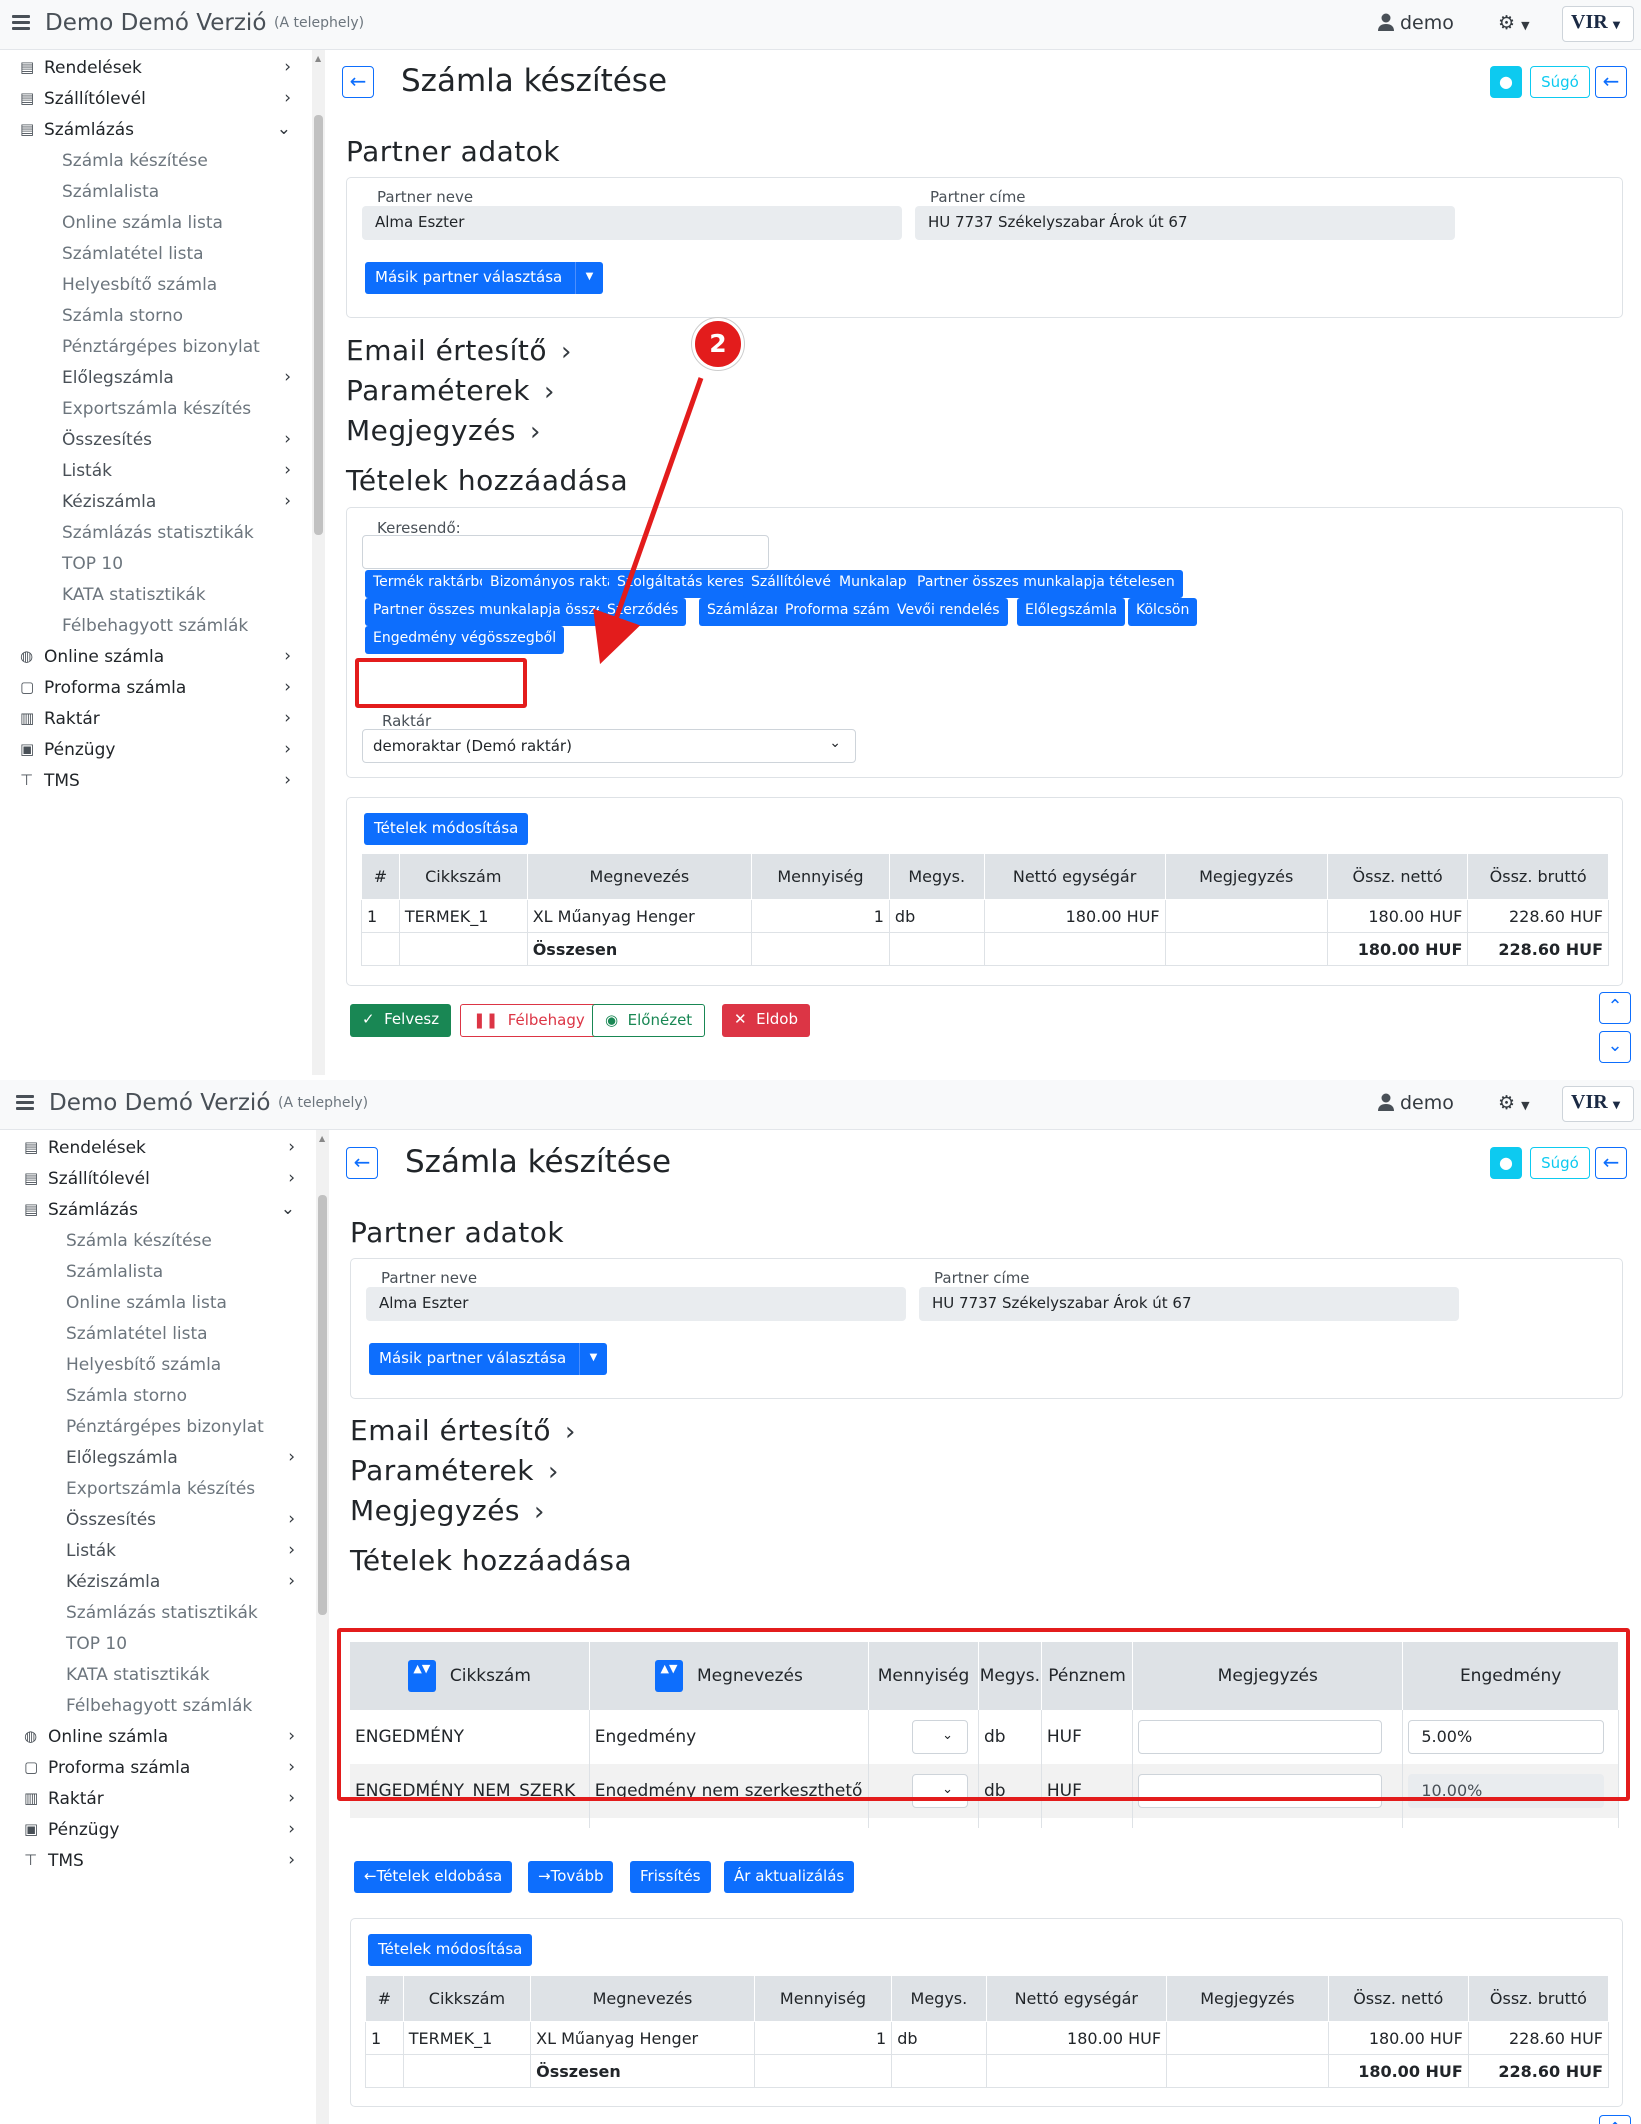  Describe the element at coordinates (939, 1998) in the screenshot. I see `column-header: Megys.` at that location.